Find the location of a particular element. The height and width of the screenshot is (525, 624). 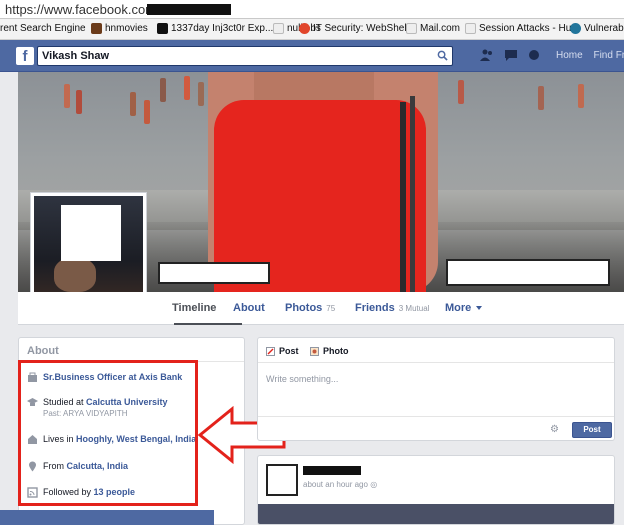

tab-friends: Friends 3 Mutual is located at coordinates (392, 308).